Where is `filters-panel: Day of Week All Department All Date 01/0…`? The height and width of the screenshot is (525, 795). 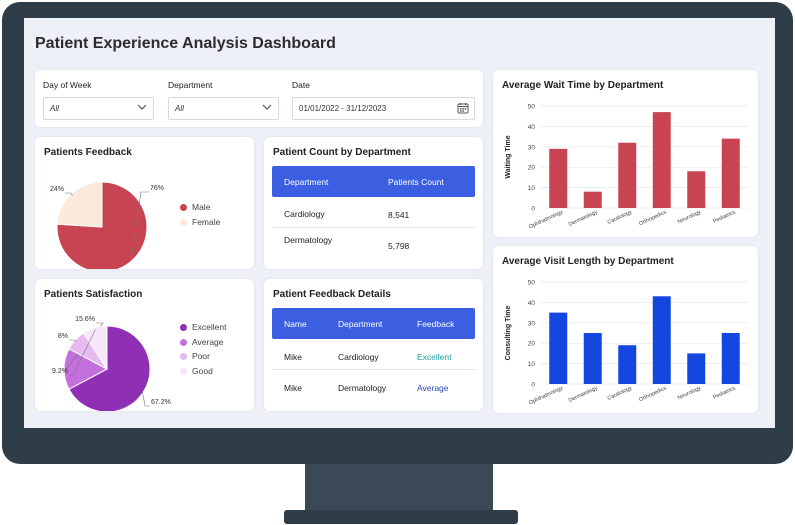
filters-panel: Day of Week All Department All Date 01/0… is located at coordinates (259, 98).